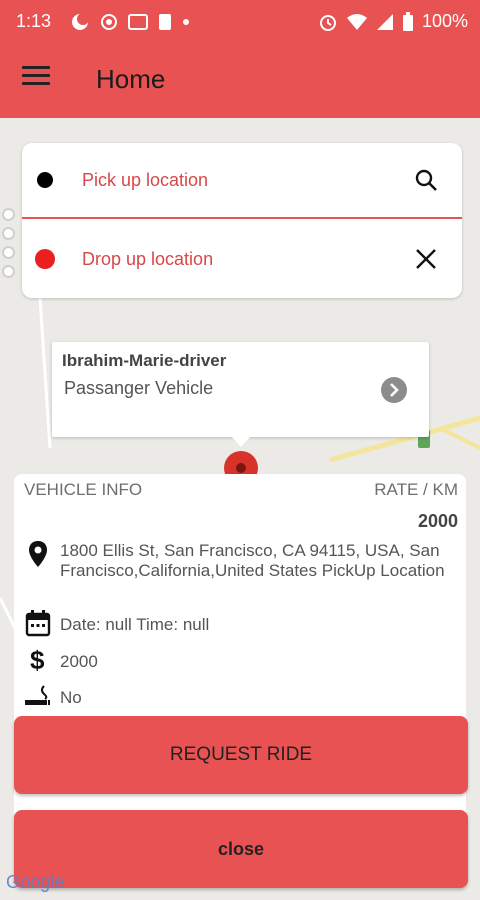 The width and height of the screenshot is (480, 900). I want to click on system-icons: 100%, so click(393, 21).